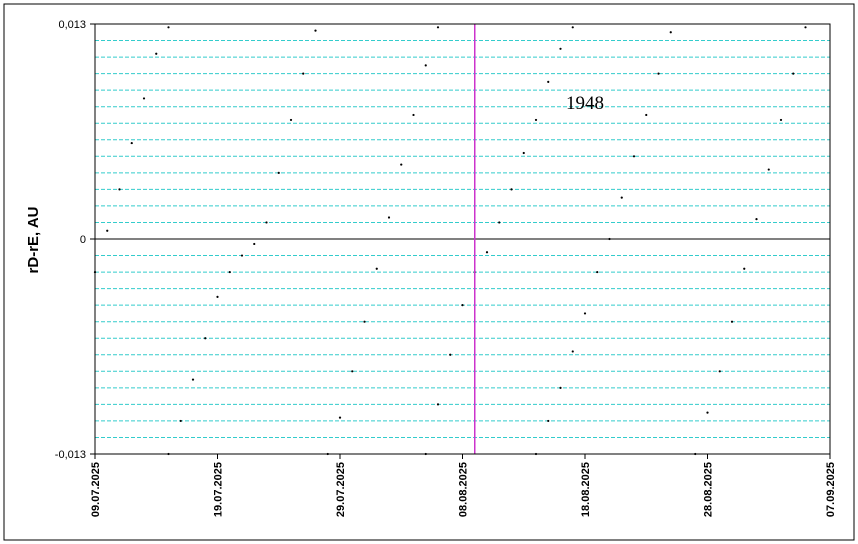 Image resolution: width=858 pixels, height=544 pixels. I want to click on x-tick-label: 18.08.2025, so click(586, 489).